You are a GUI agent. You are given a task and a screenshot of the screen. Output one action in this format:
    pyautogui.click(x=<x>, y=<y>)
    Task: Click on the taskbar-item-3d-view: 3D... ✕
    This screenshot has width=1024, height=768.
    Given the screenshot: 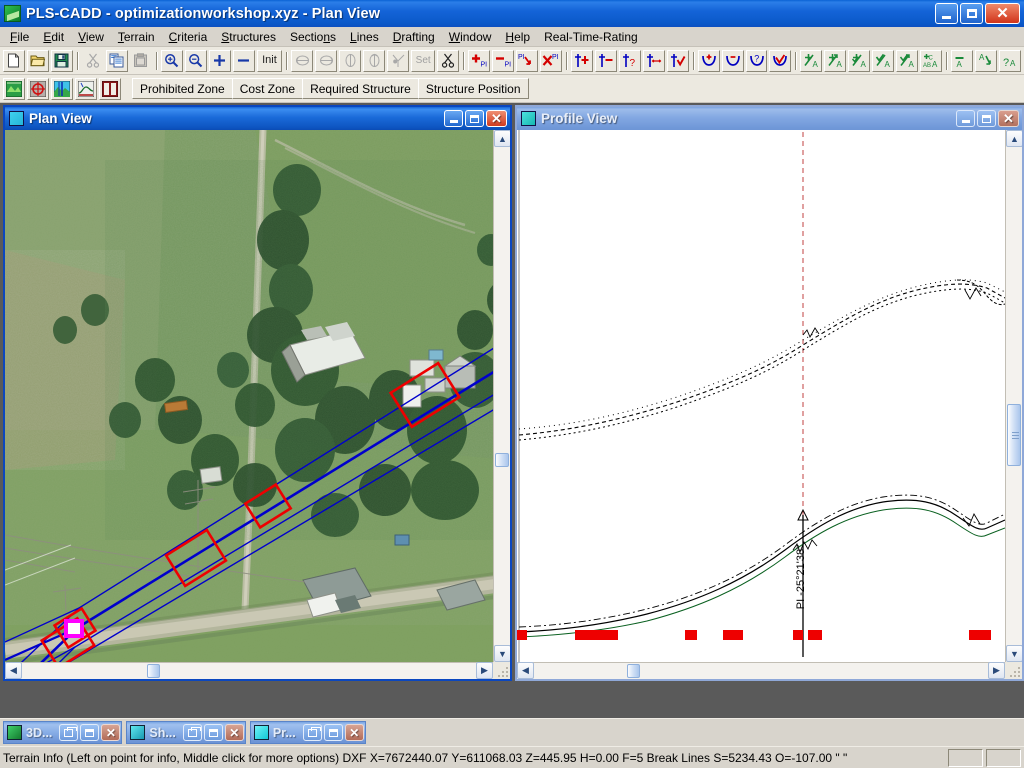 What is the action you would take?
    pyautogui.click(x=63, y=732)
    